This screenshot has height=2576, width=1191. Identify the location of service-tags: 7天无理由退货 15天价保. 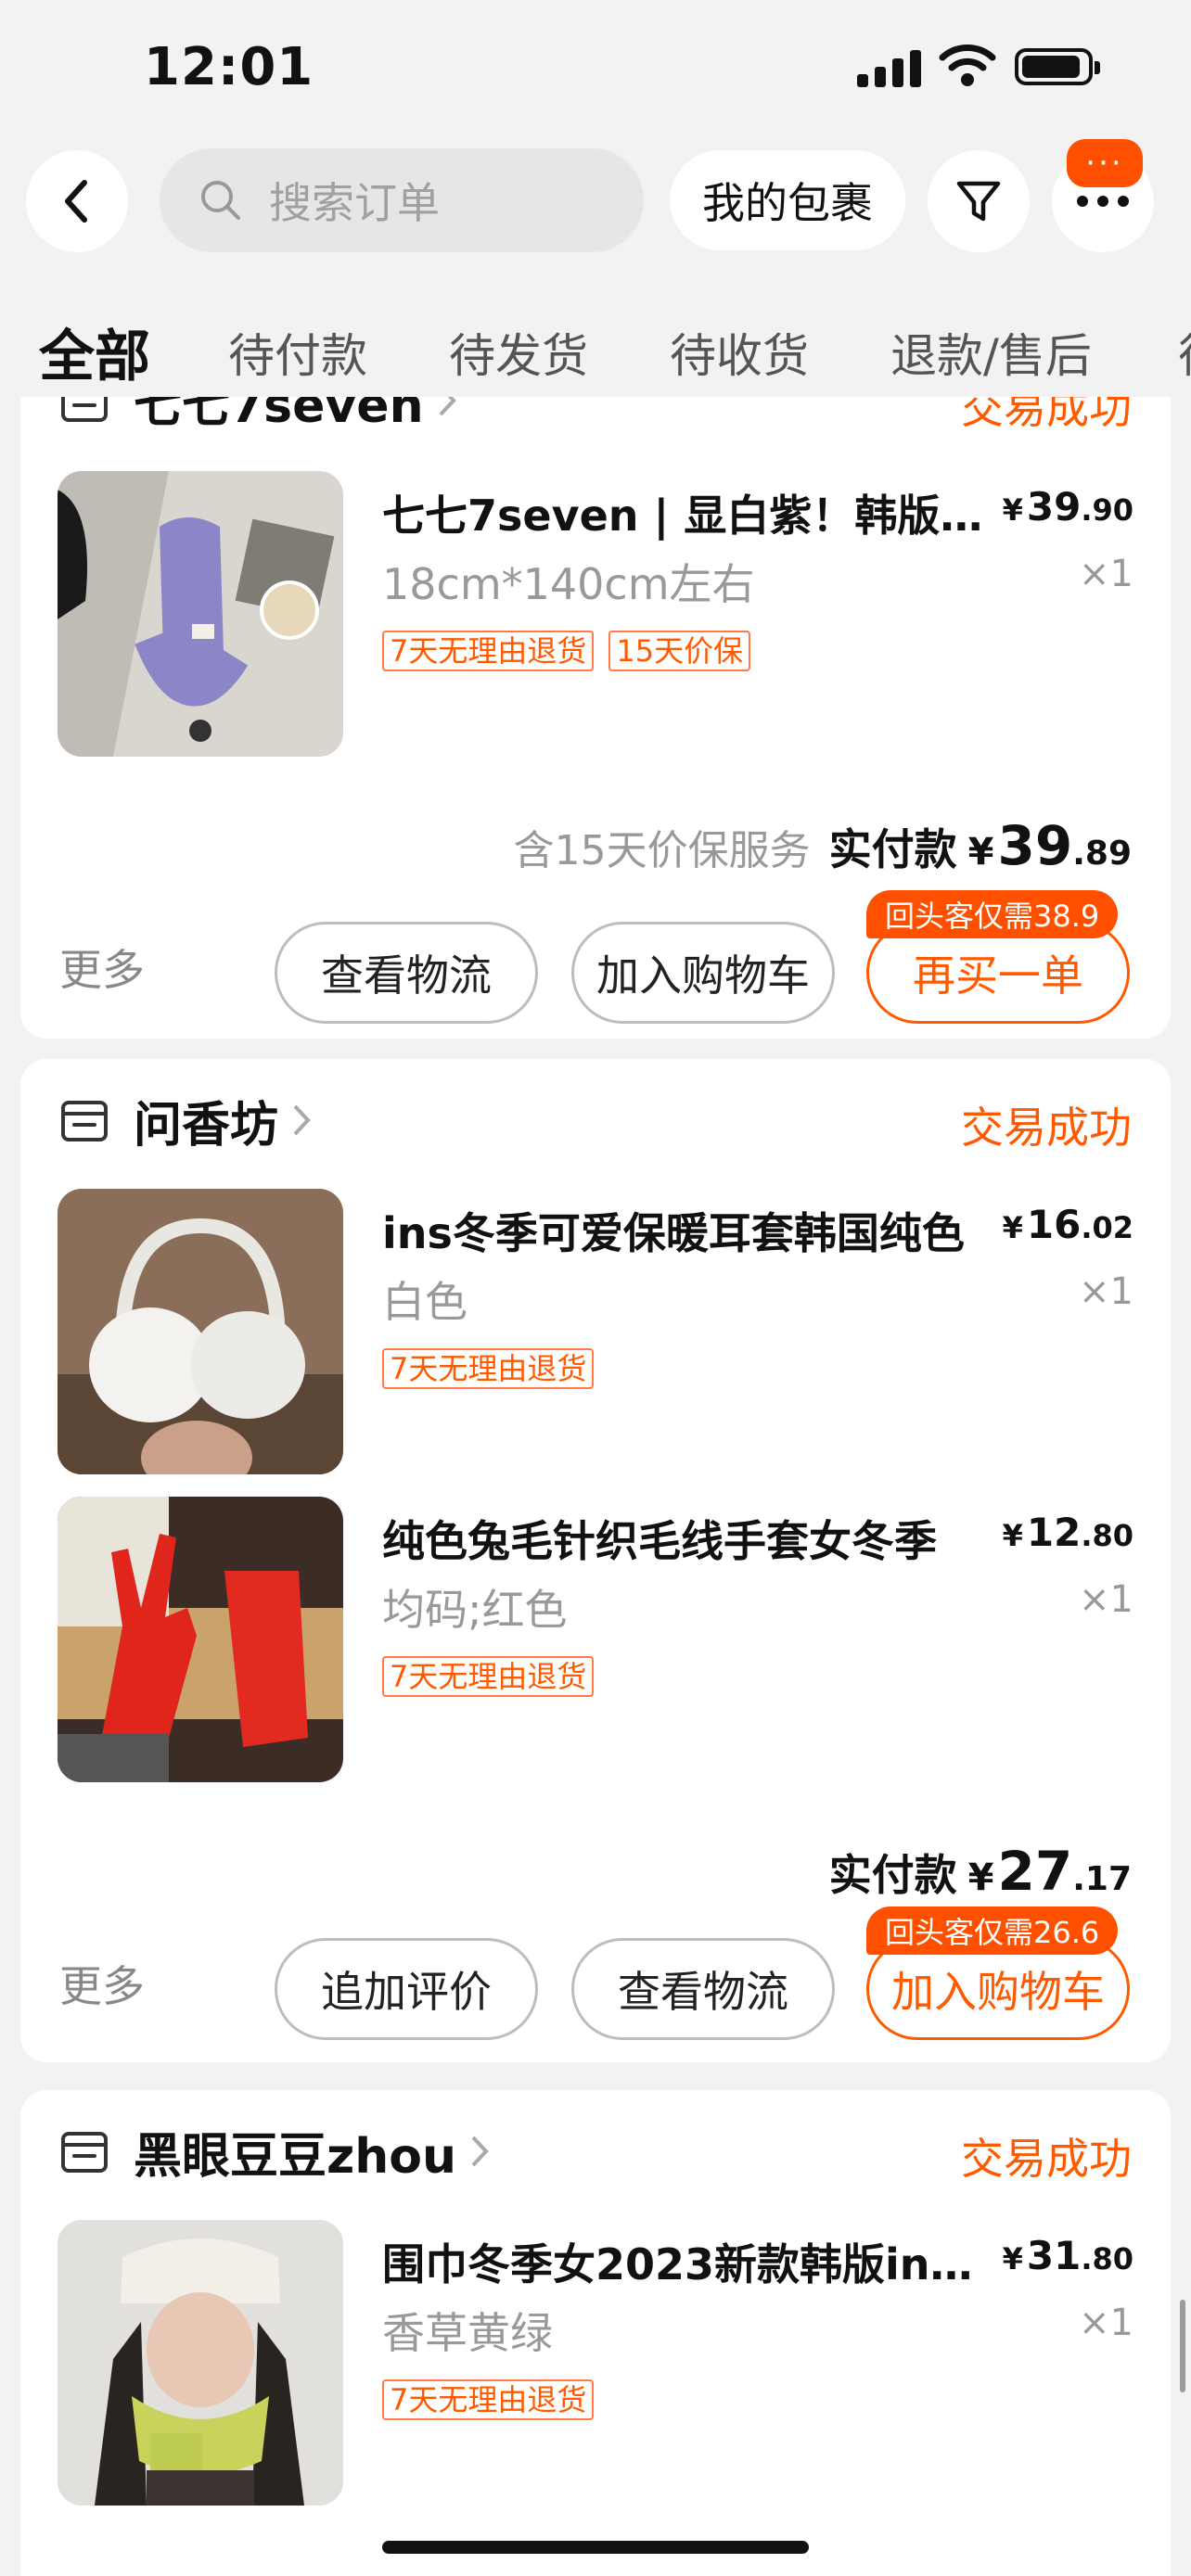
(566, 651).